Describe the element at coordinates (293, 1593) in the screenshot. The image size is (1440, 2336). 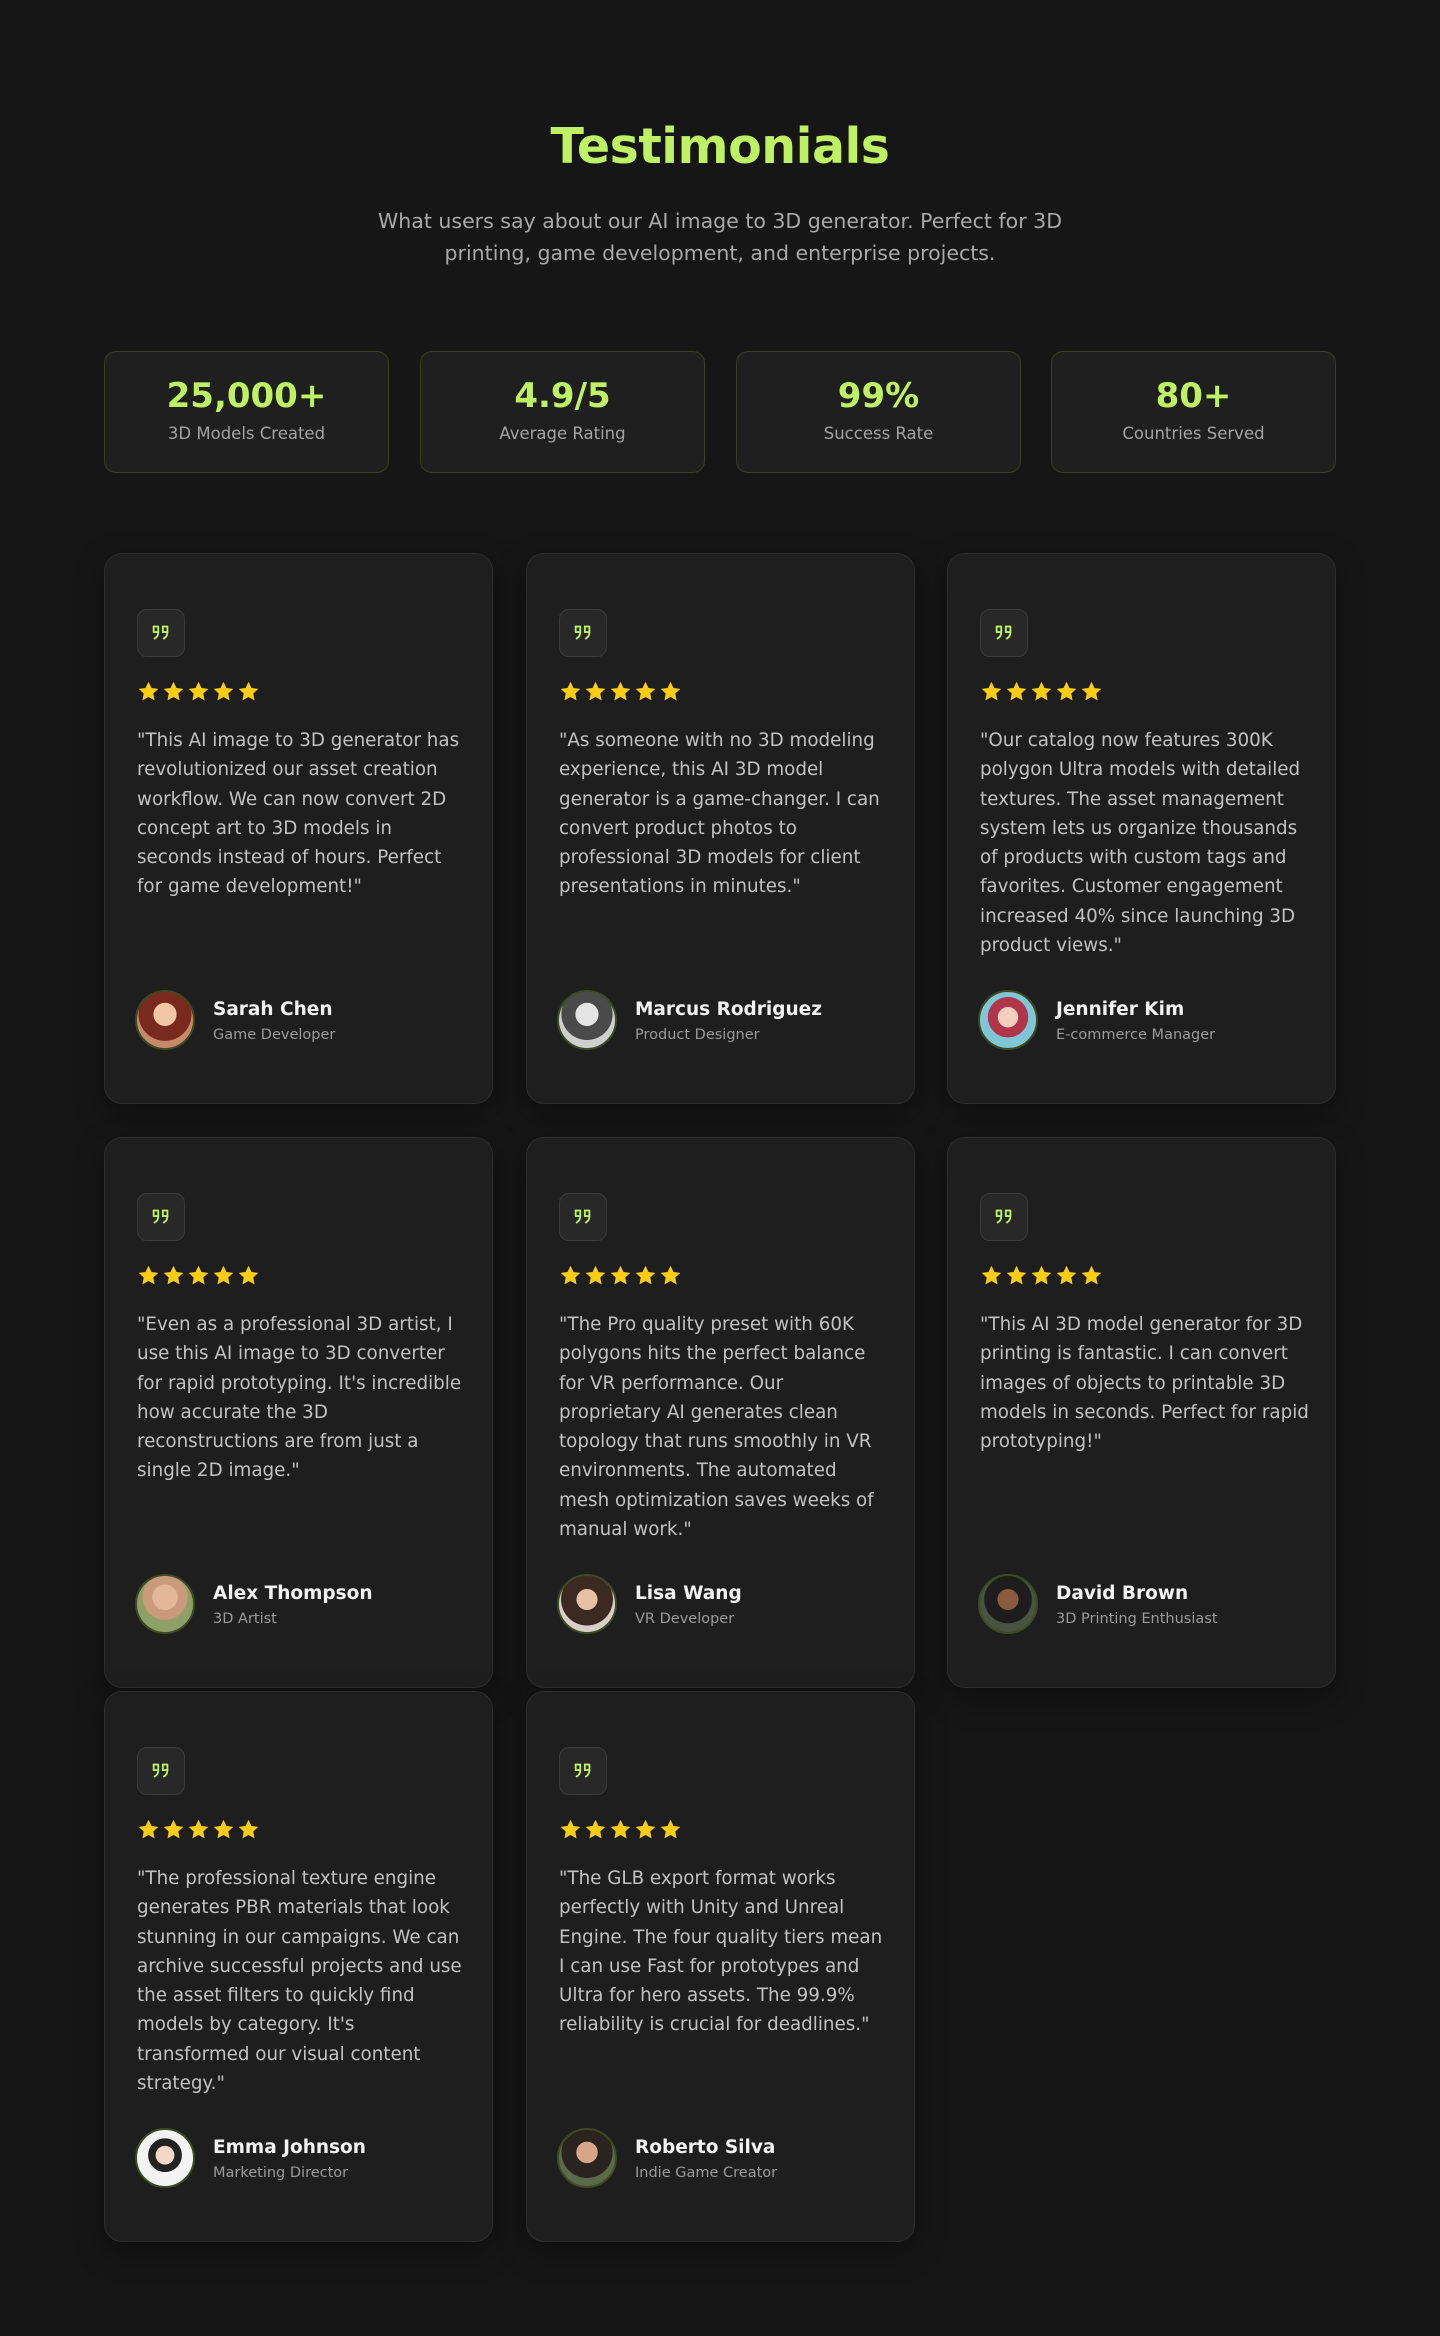
I see `author-name: Alex Thompson` at that location.